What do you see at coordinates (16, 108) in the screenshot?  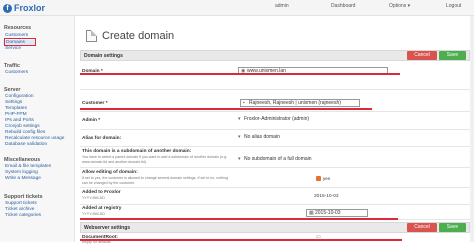 I see `sidebar-item-templates: Templates` at bounding box center [16, 108].